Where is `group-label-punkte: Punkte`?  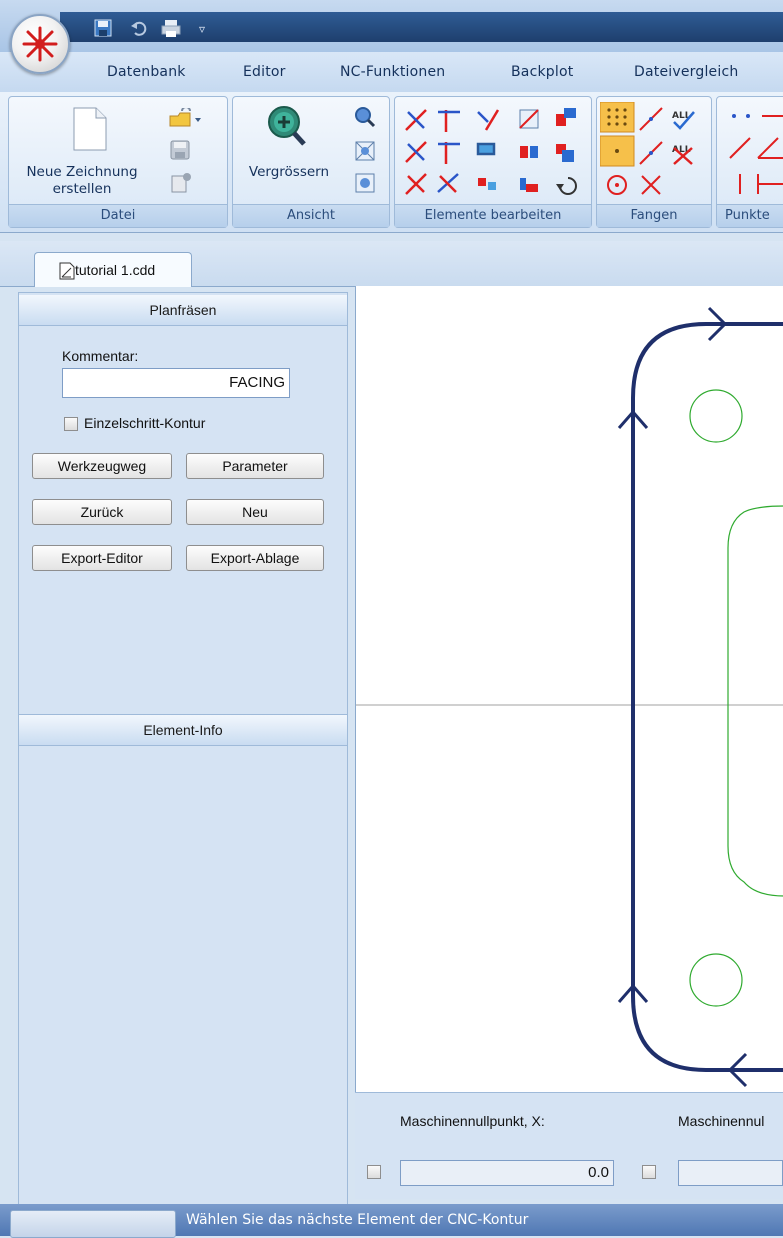
group-label-punkte: Punkte is located at coordinates (750, 215).